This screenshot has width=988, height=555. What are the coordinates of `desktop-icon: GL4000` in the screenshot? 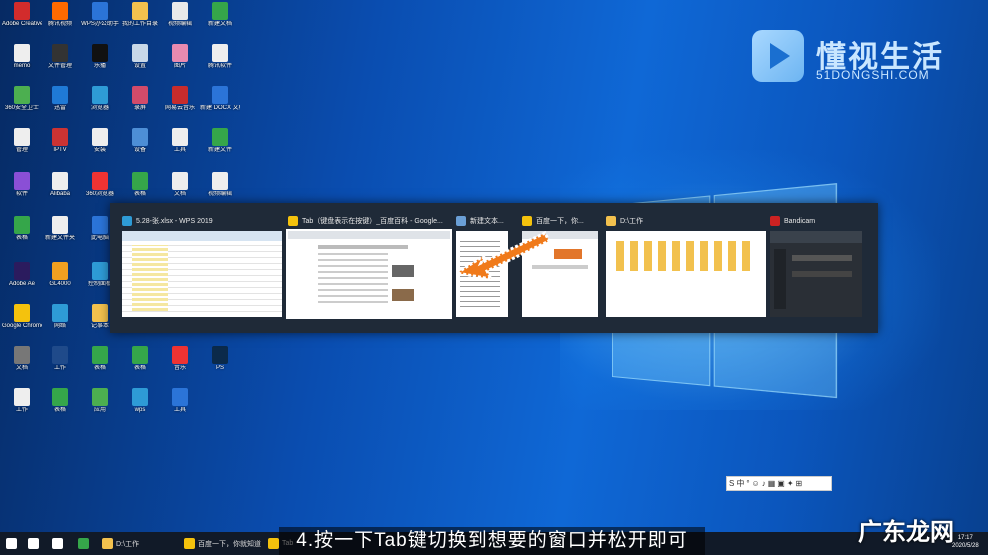 It's located at (60, 275).